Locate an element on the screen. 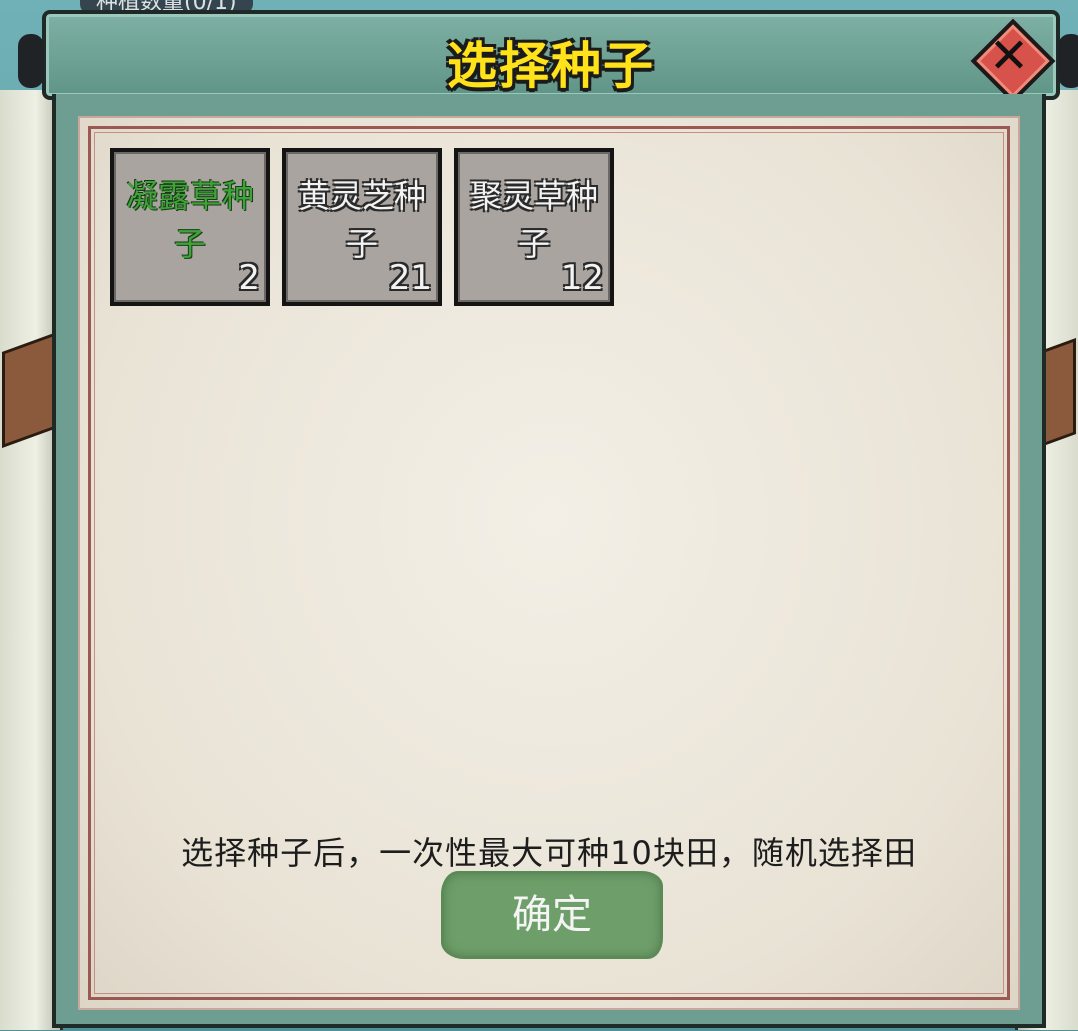  confirm-button: 确定 is located at coordinates (552, 915).